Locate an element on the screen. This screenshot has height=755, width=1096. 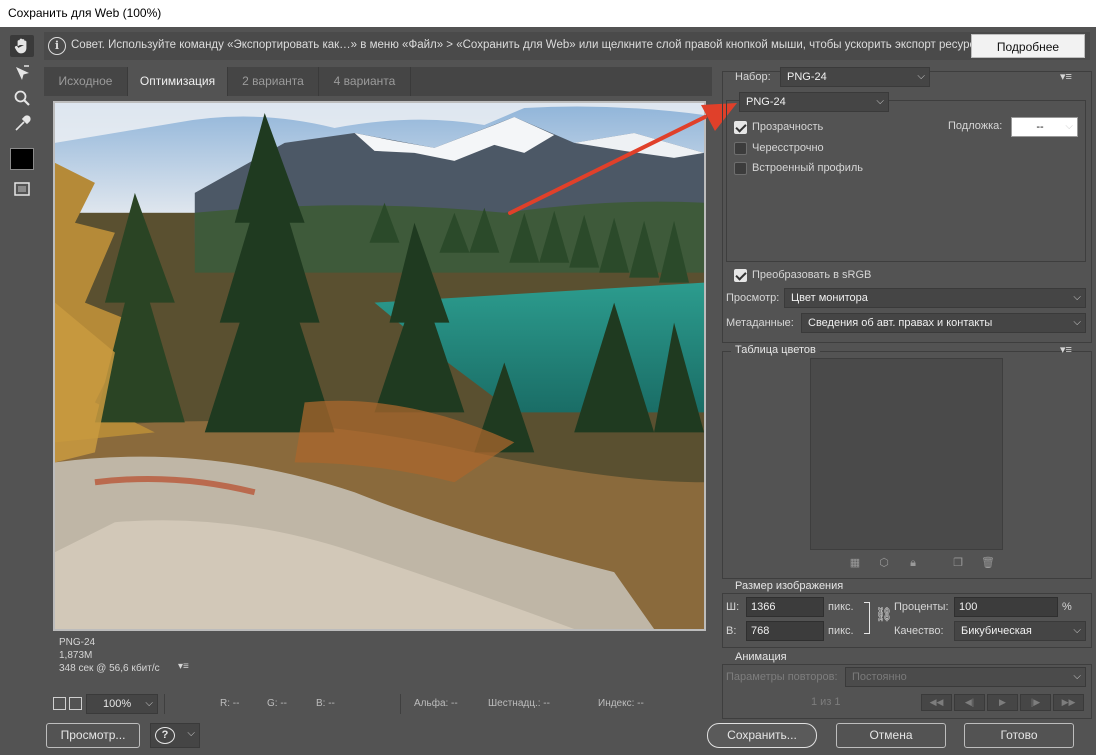
interlaced-label: Чересстрочно is located at coordinates (788, 148).